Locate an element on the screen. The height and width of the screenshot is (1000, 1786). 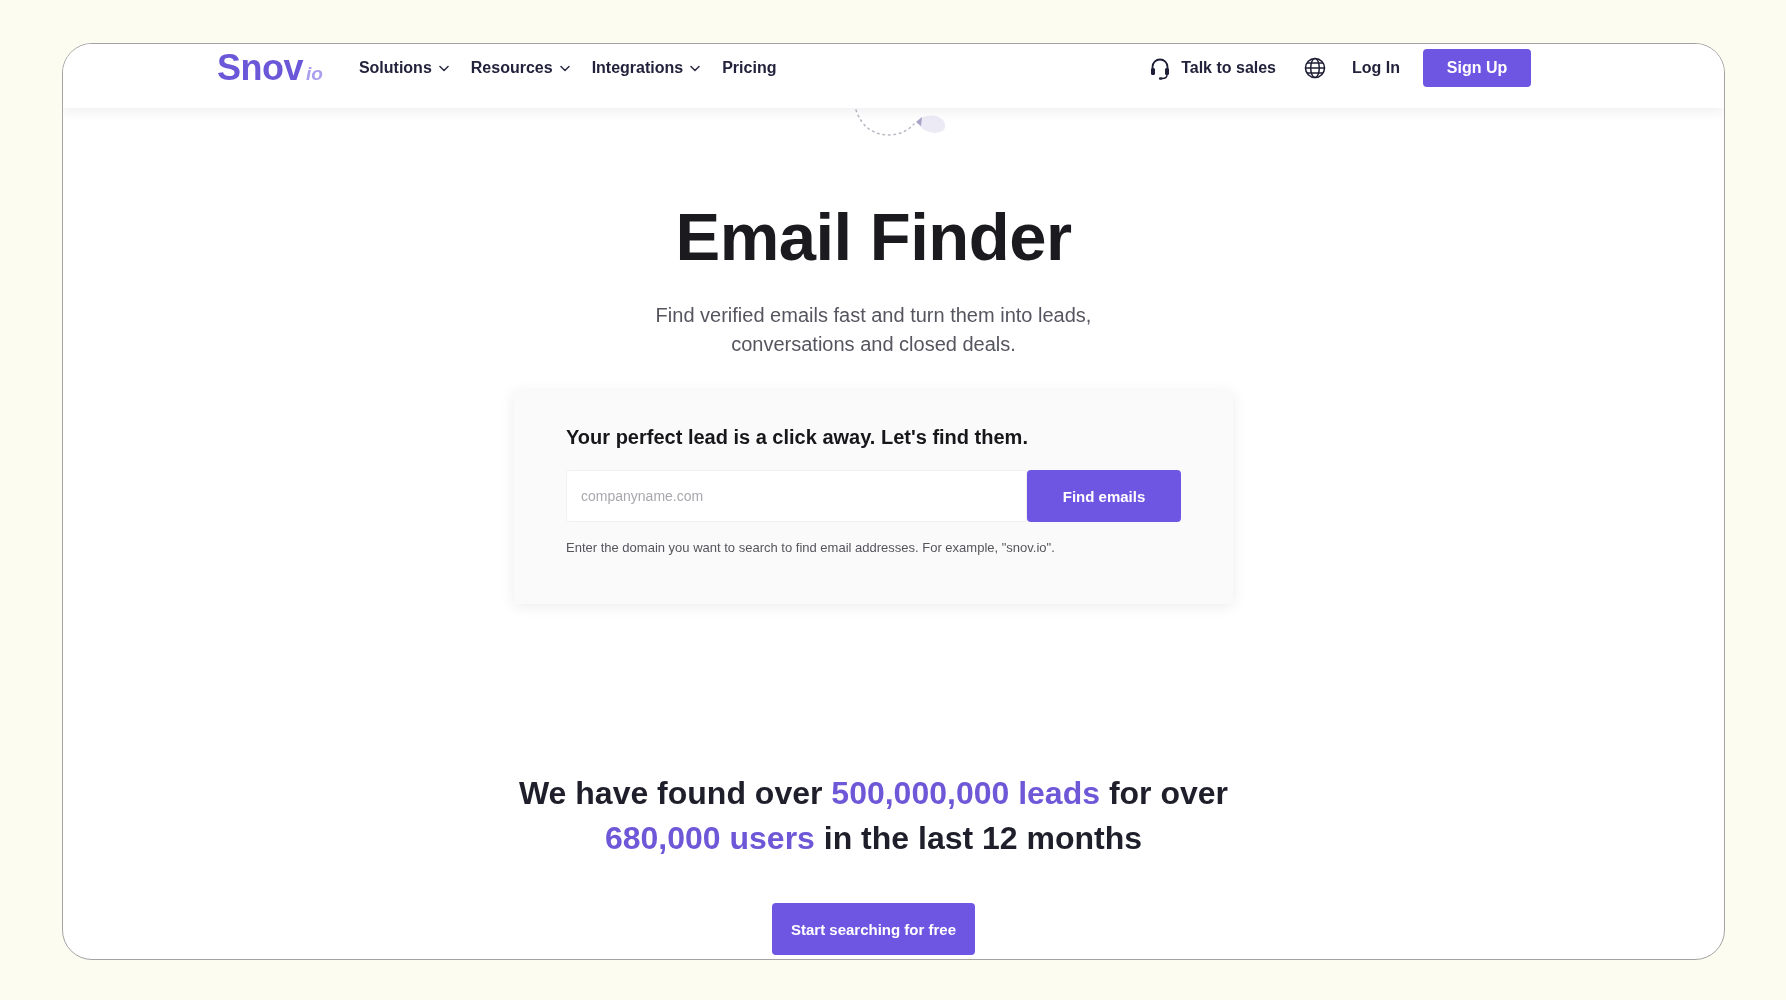
card-heading: Your perfect lead is a click away. Let's find them. is located at coordinates (797, 437).